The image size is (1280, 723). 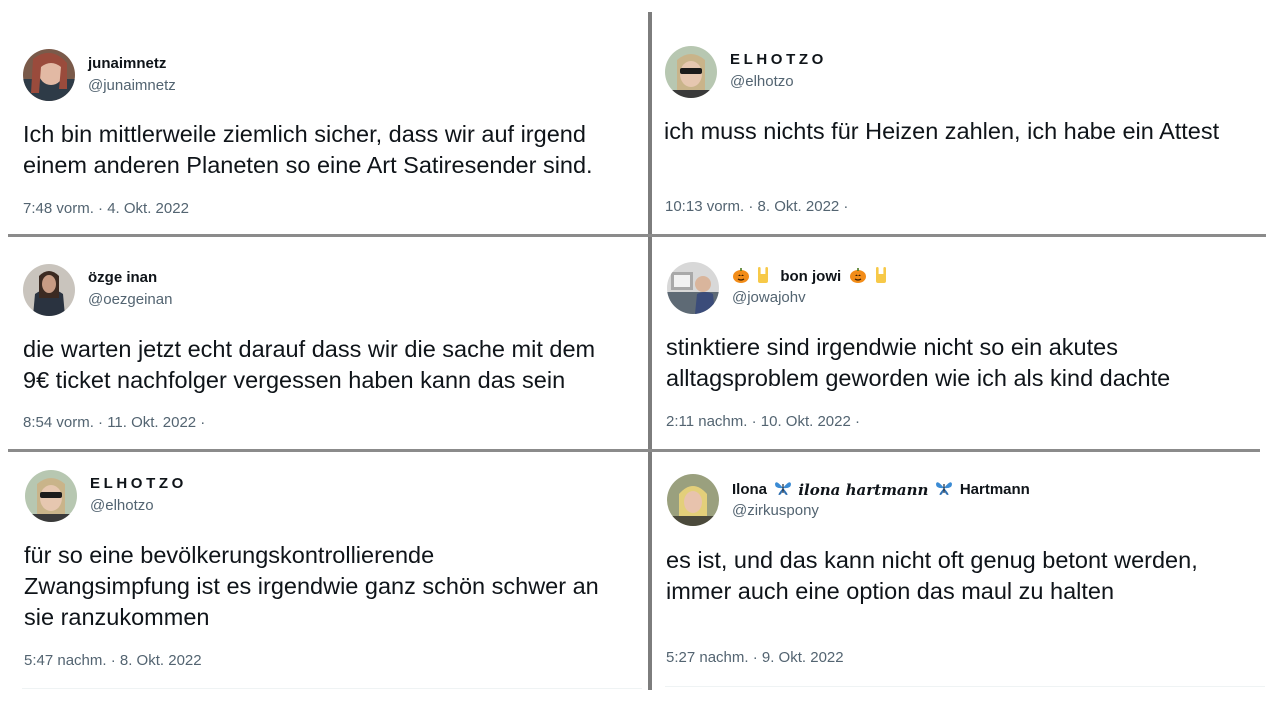 I want to click on tweet-timestamp: 2:11 nachm. · 10. Okt. 2022 ·, so click(x=763, y=422).